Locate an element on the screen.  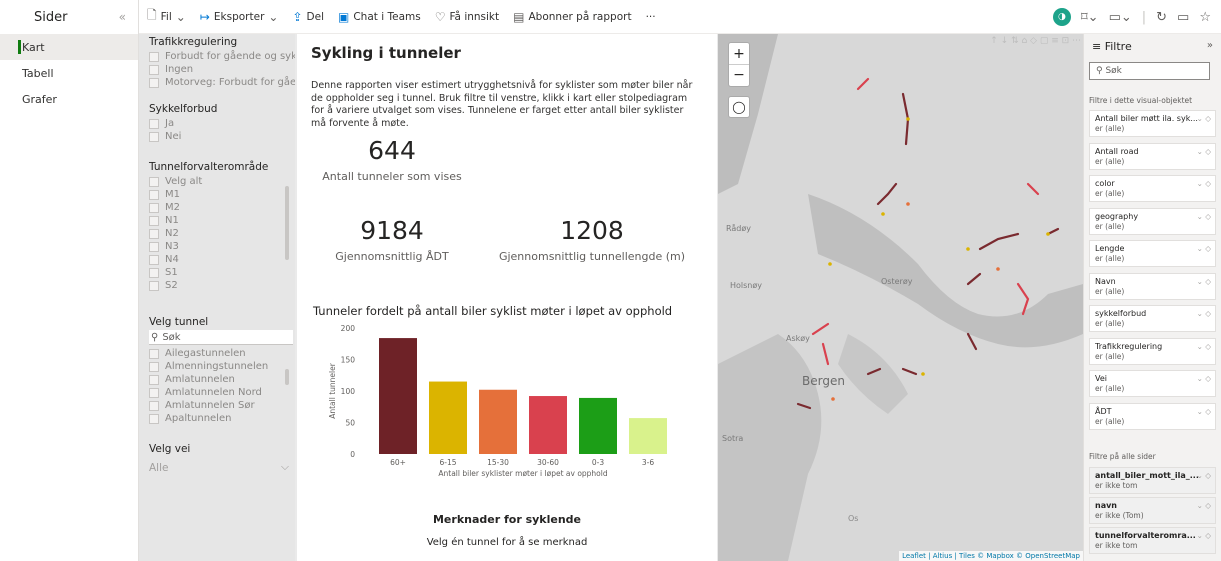
file-menu: 🗋 Fil ⌄ is located at coordinates (166, 16).